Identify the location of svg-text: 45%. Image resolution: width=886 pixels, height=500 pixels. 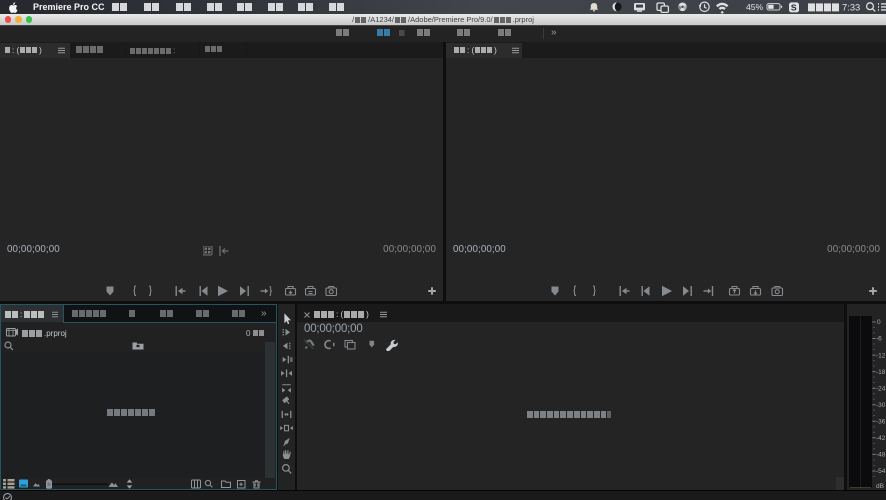
(755, 7).